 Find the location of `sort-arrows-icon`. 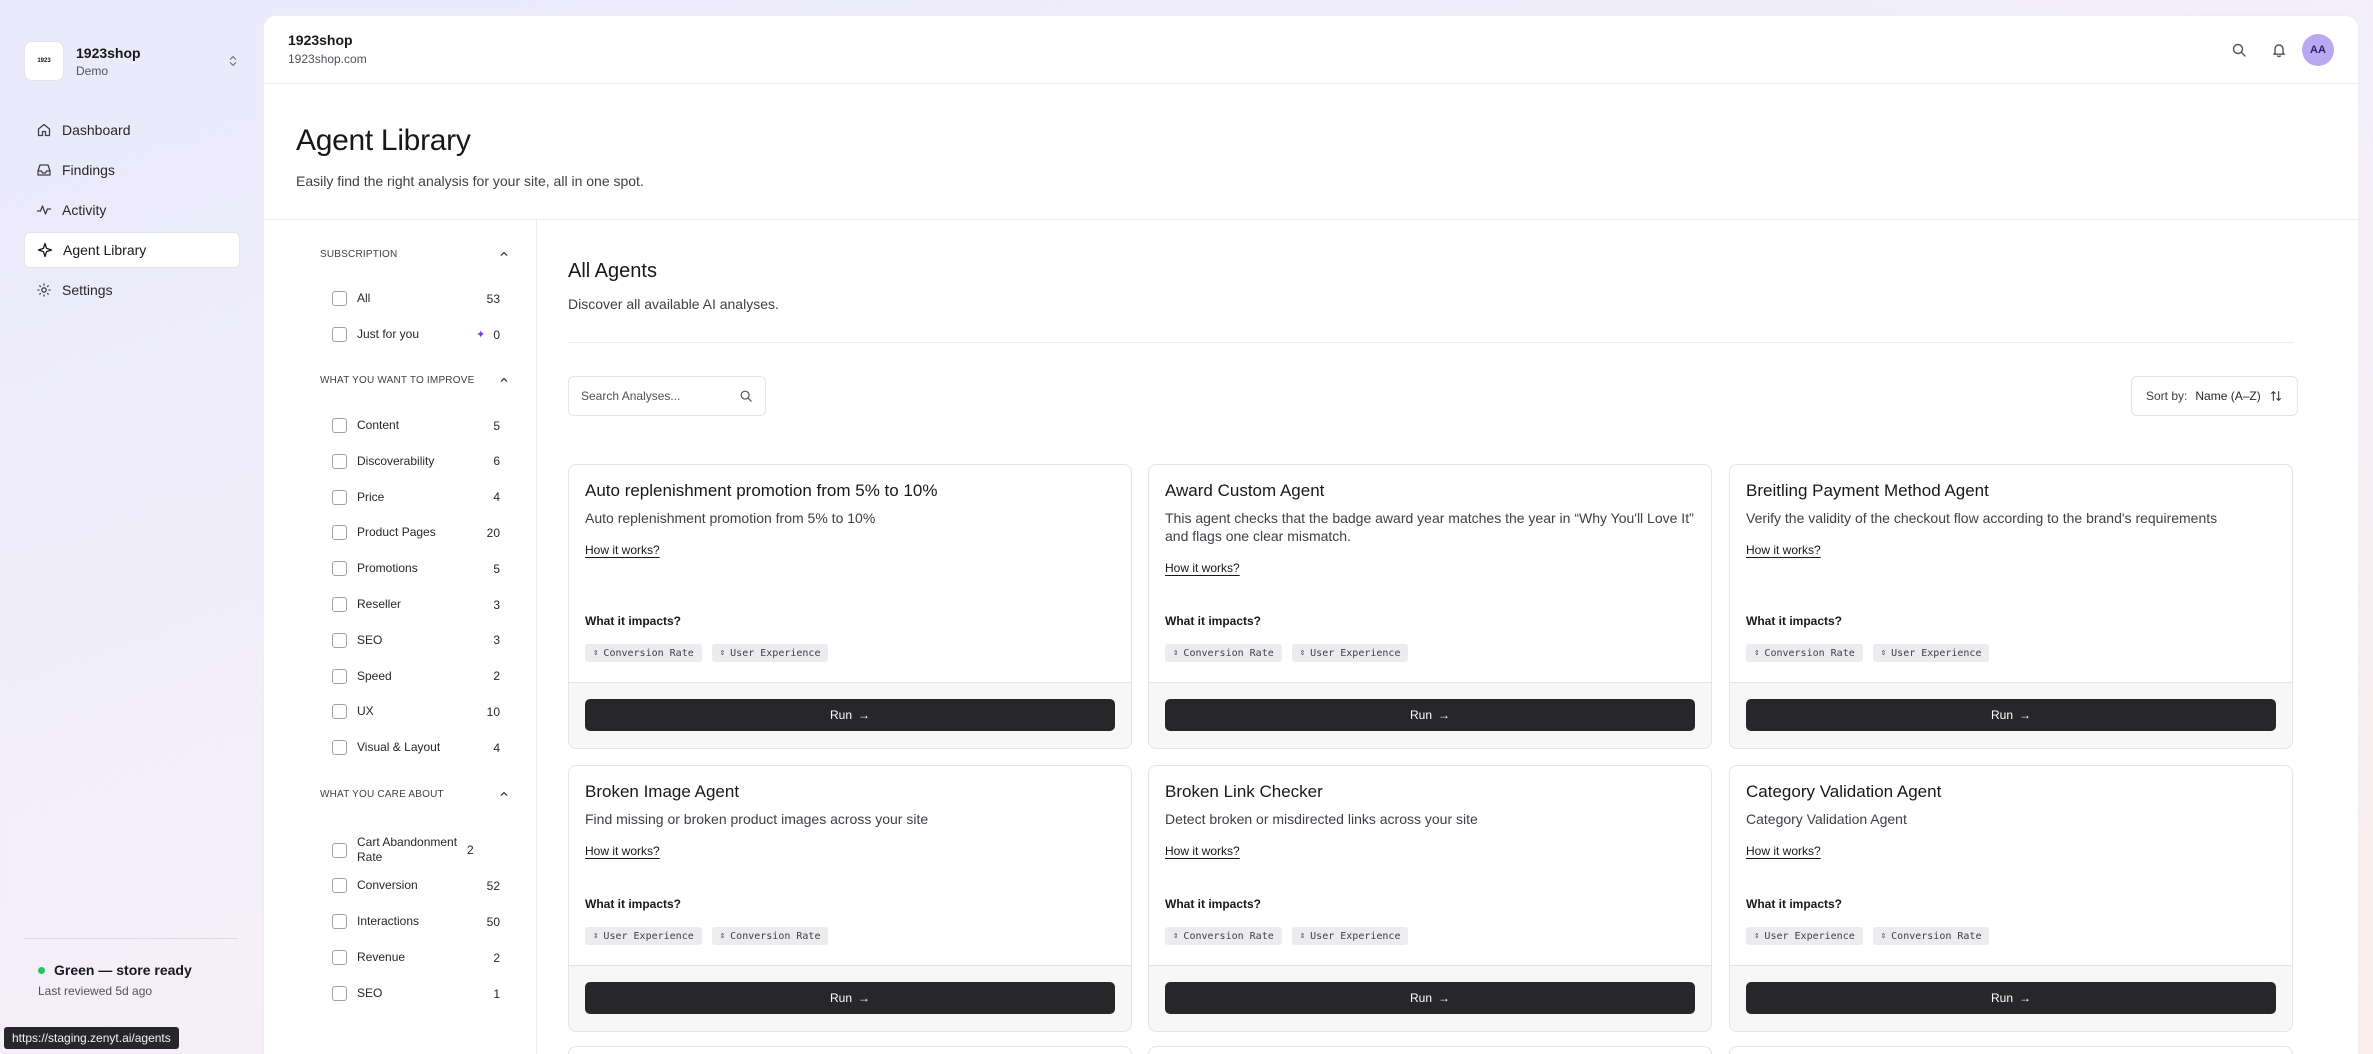

sort-arrows-icon is located at coordinates (2276, 396).